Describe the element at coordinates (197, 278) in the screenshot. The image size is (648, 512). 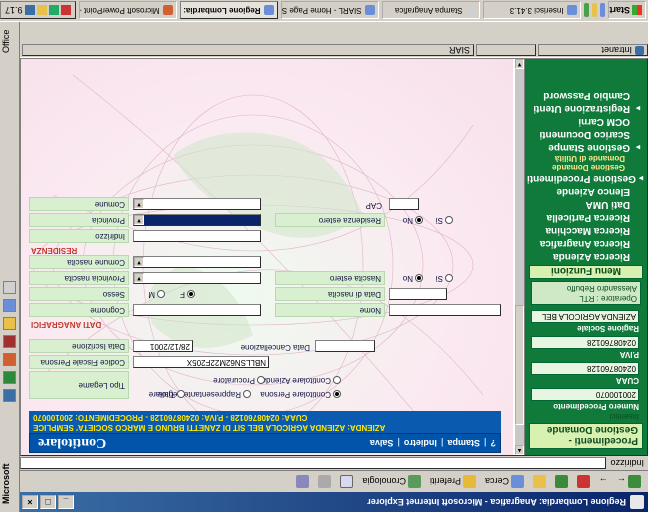
I see `provincia-nascita-select: ▼` at that location.